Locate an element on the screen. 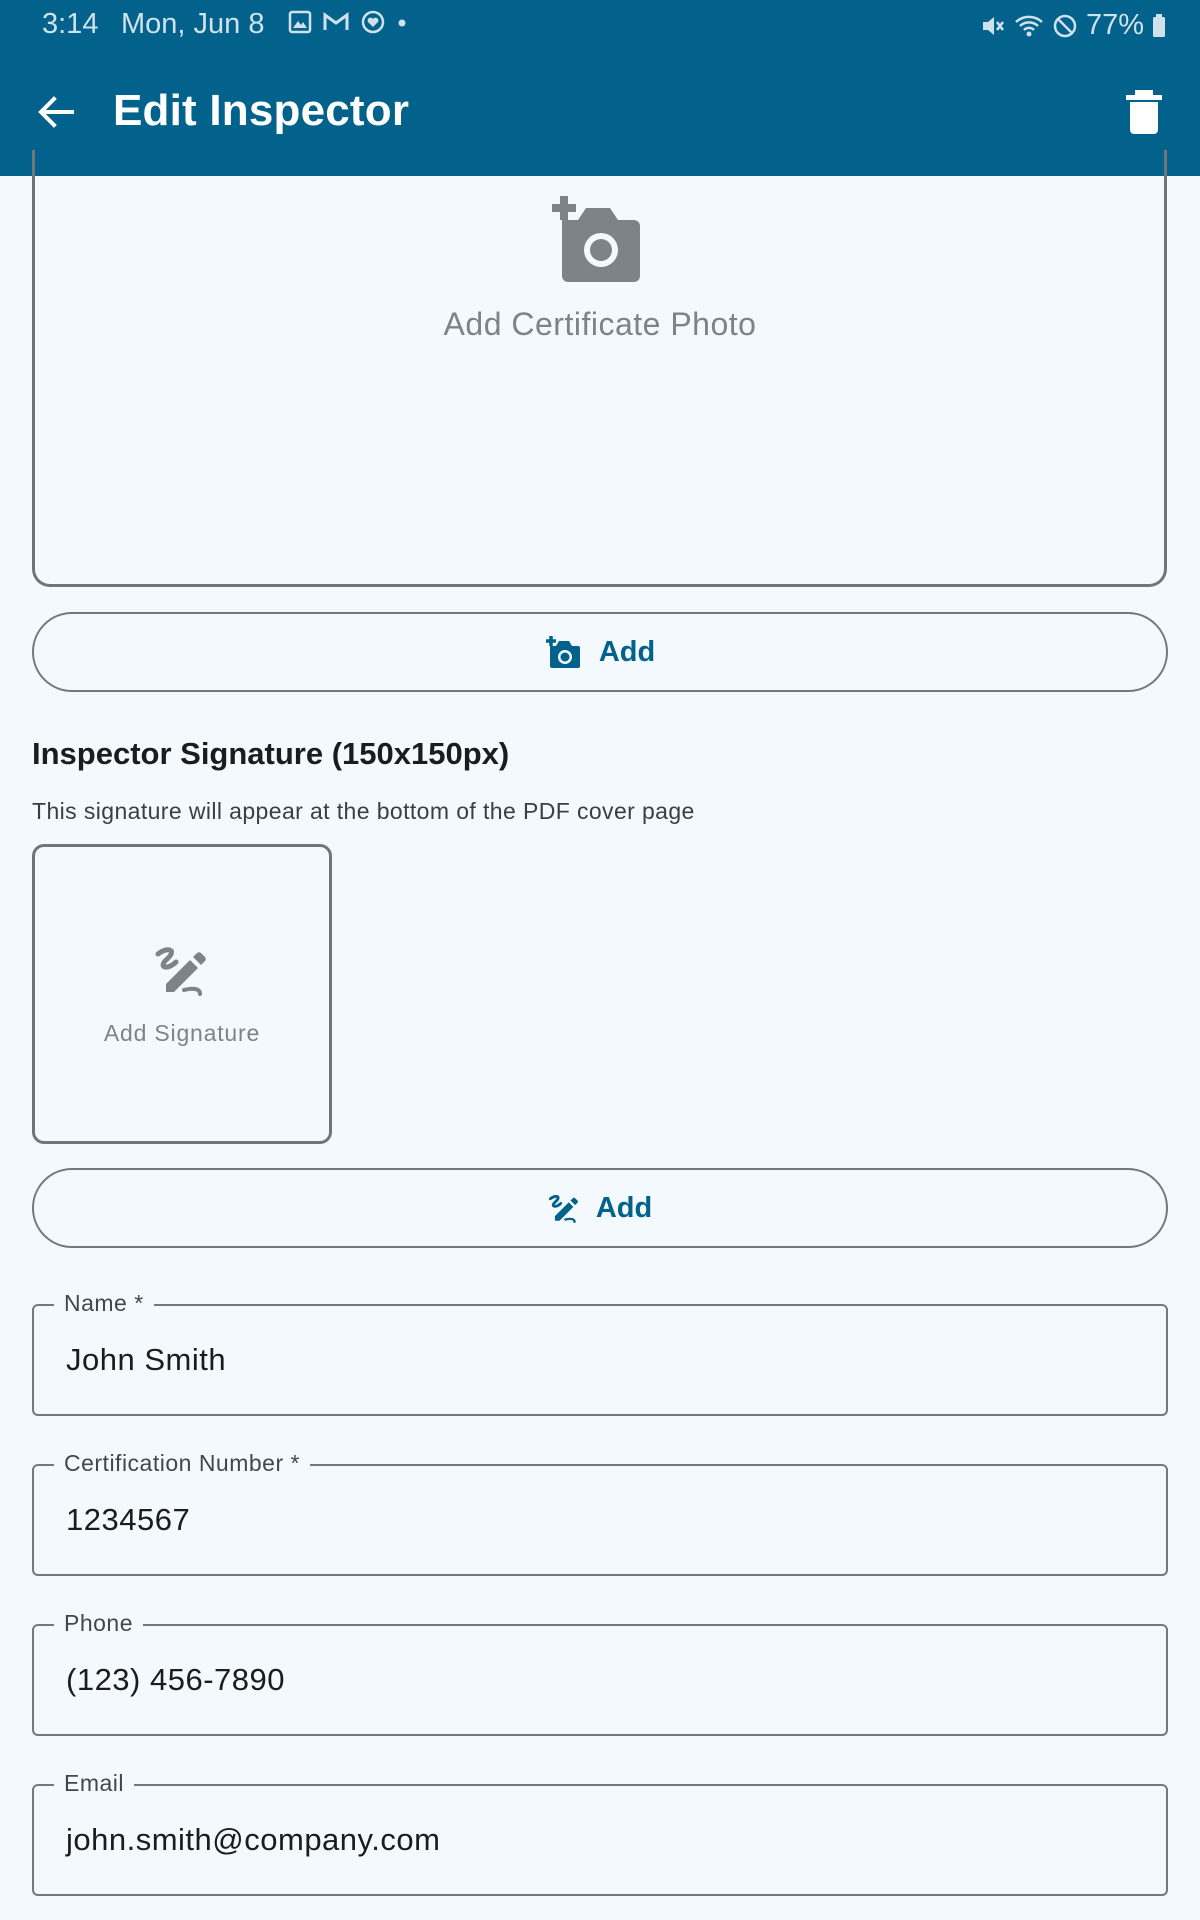 Image resolution: width=1200 pixels, height=1920 pixels. status-time: 3:14 is located at coordinates (70, 24).